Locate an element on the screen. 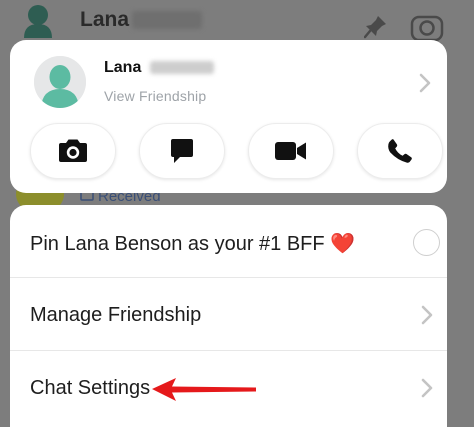 The width and height of the screenshot is (474, 427). pin-bff-label: Pin Lana Benson as your #1 BFF ❤️ is located at coordinates (192, 243).